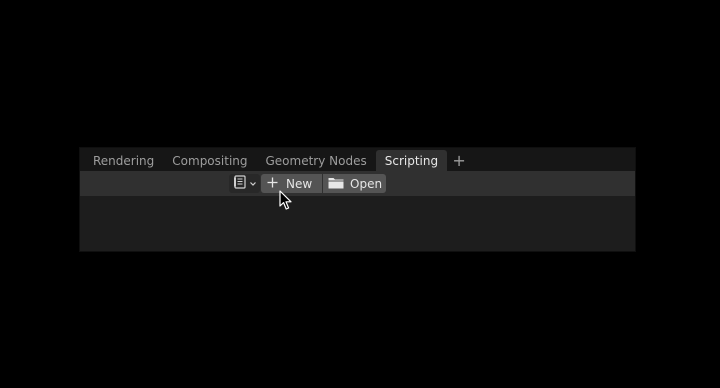 The width and height of the screenshot is (720, 388). I want to click on tab-rendering: Rendering, so click(123, 160).